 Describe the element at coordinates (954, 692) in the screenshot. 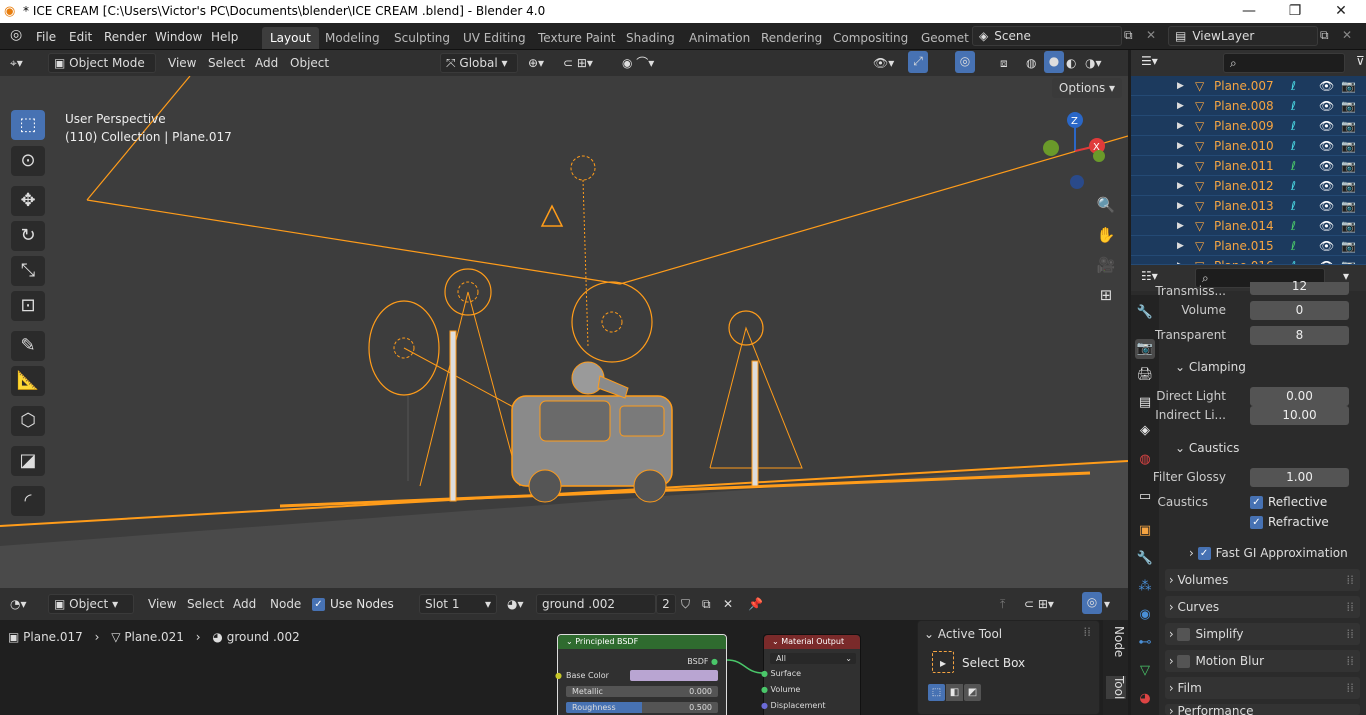

I see `select-extend-icon: ◧` at that location.